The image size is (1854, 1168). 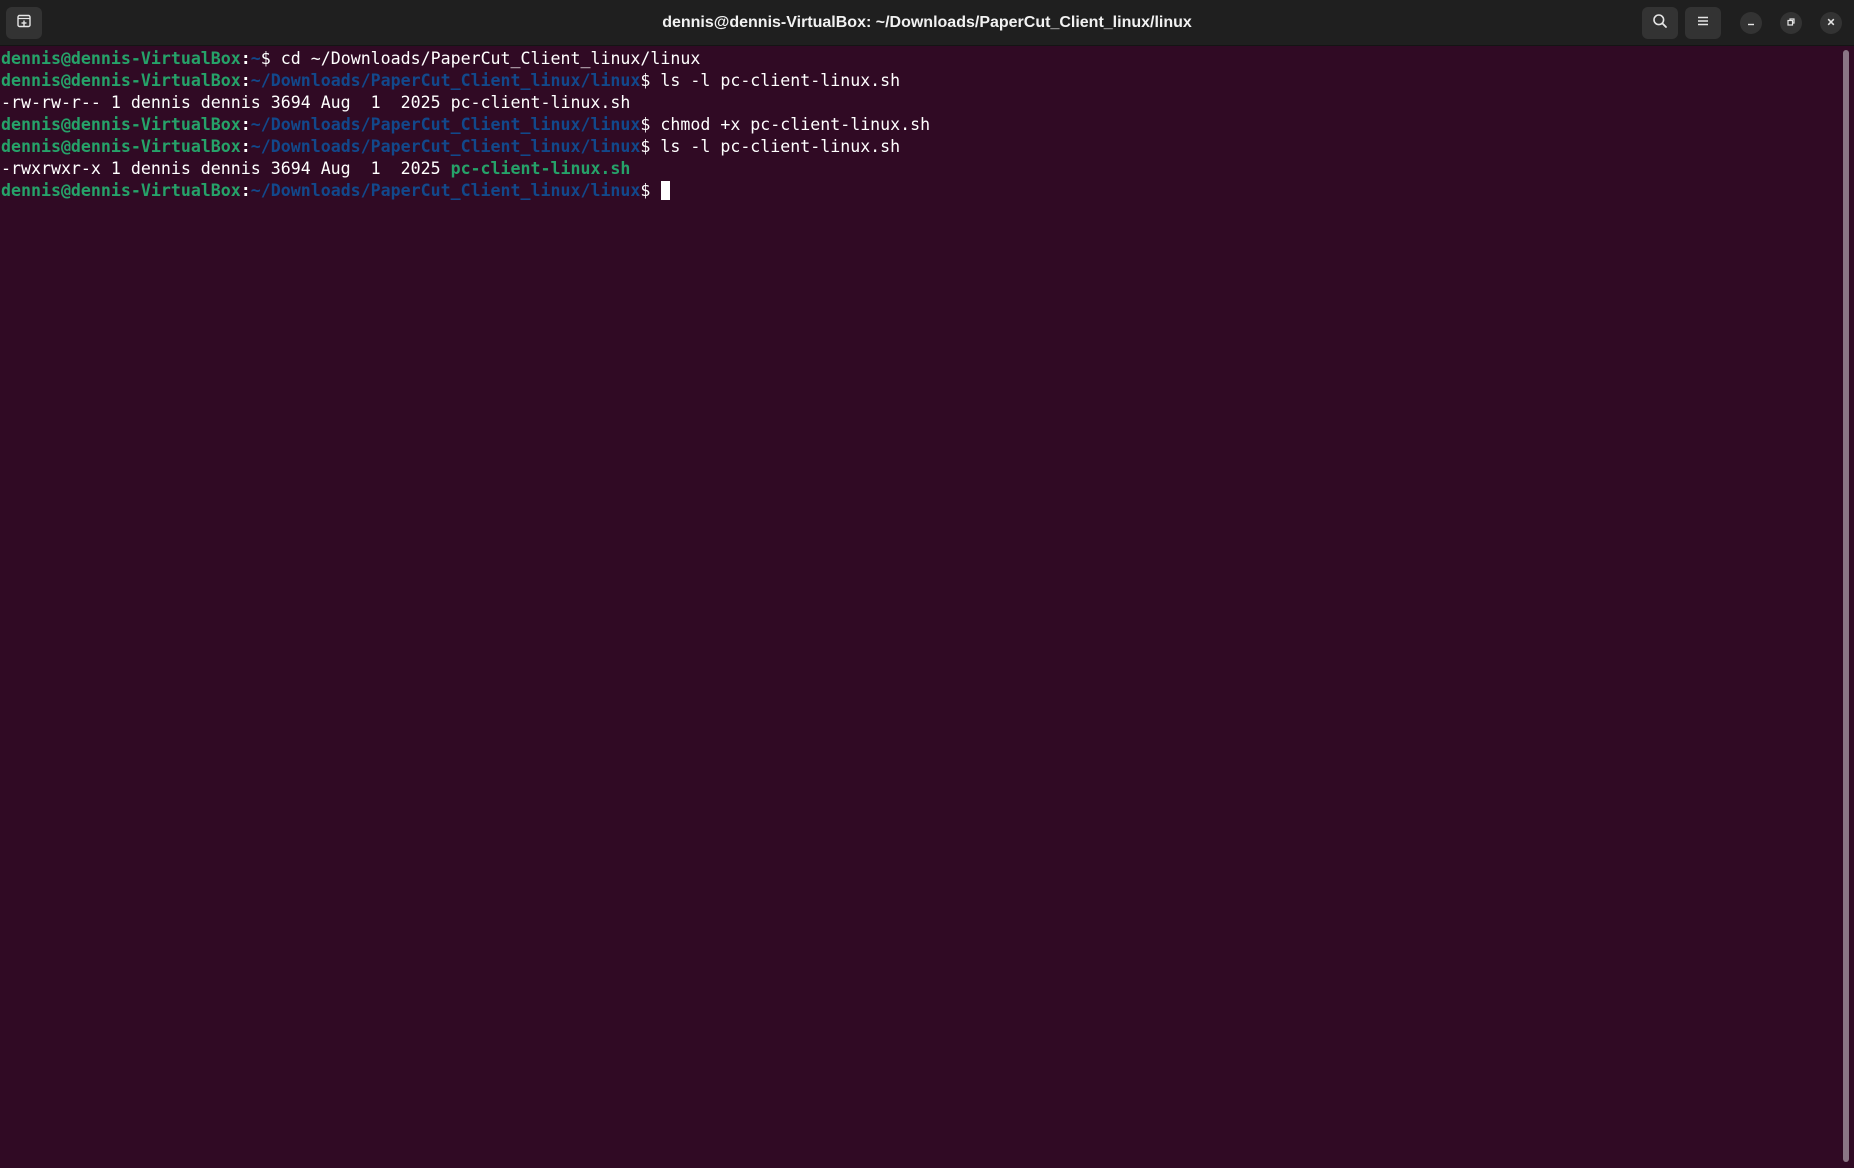 I want to click on new-tab-icon, so click(x=24, y=23).